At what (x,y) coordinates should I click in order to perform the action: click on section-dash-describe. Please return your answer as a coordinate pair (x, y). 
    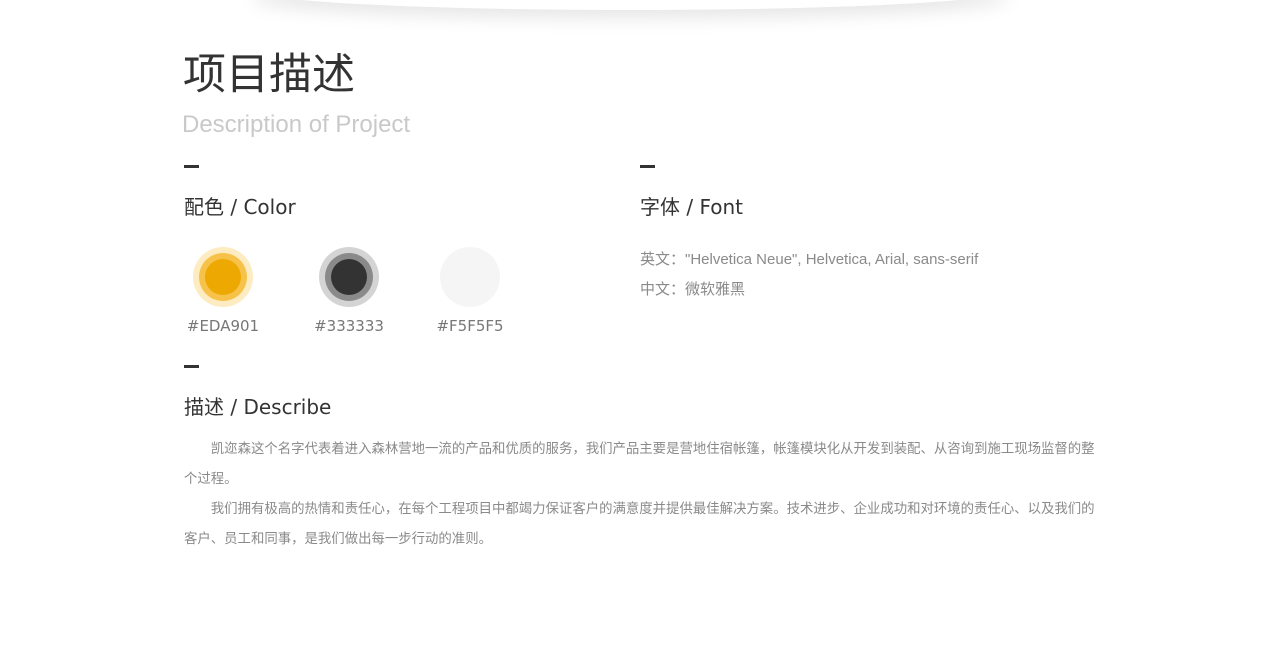
    Looking at the image, I should click on (191, 366).